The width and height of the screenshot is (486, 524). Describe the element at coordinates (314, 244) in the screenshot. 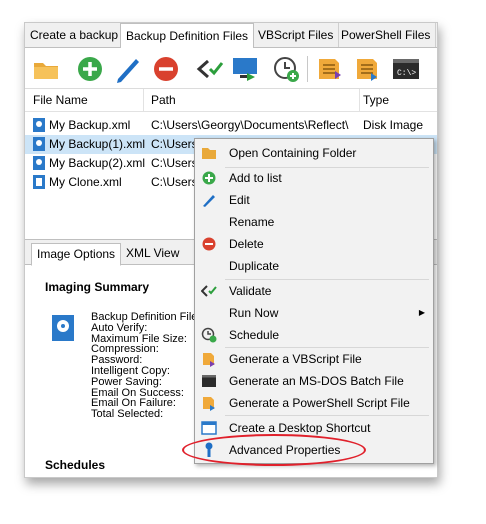

I see `menu-item-delete: Delete` at that location.